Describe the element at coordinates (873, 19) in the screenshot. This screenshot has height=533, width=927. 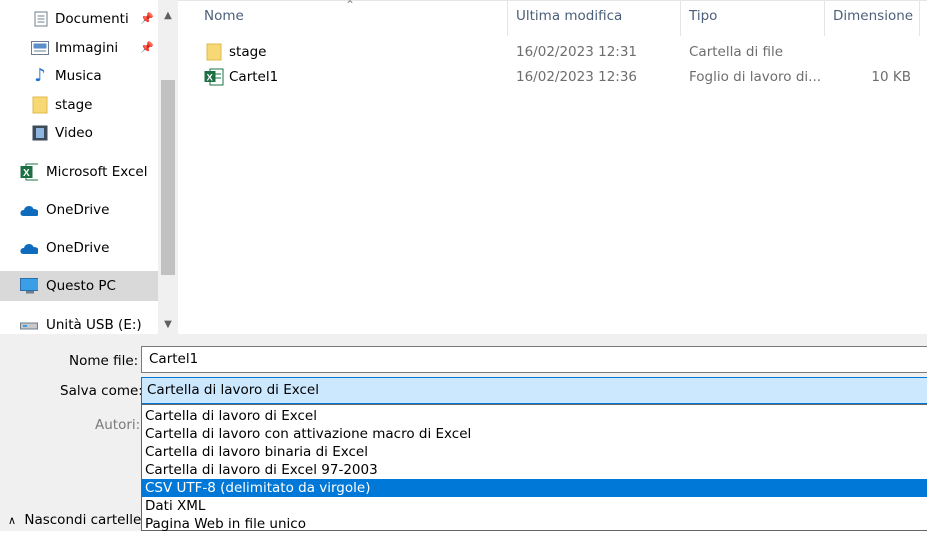
I see `column-header-size: Dimensione` at that location.